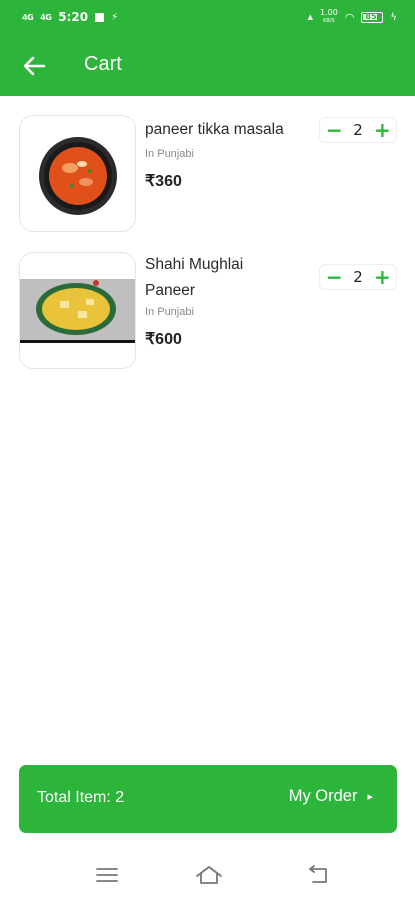 The image size is (415, 900). Describe the element at coordinates (163, 181) in the screenshot. I see `item-price: ₹360` at that location.